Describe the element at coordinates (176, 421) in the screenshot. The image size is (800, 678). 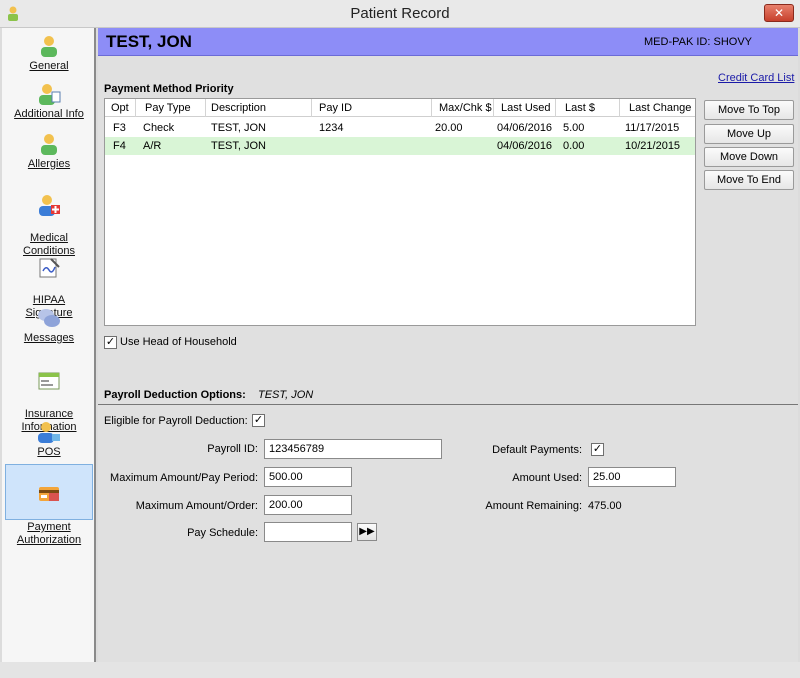
I see `eligible-payroll-label: Eligible for Payroll Deduction:` at that location.